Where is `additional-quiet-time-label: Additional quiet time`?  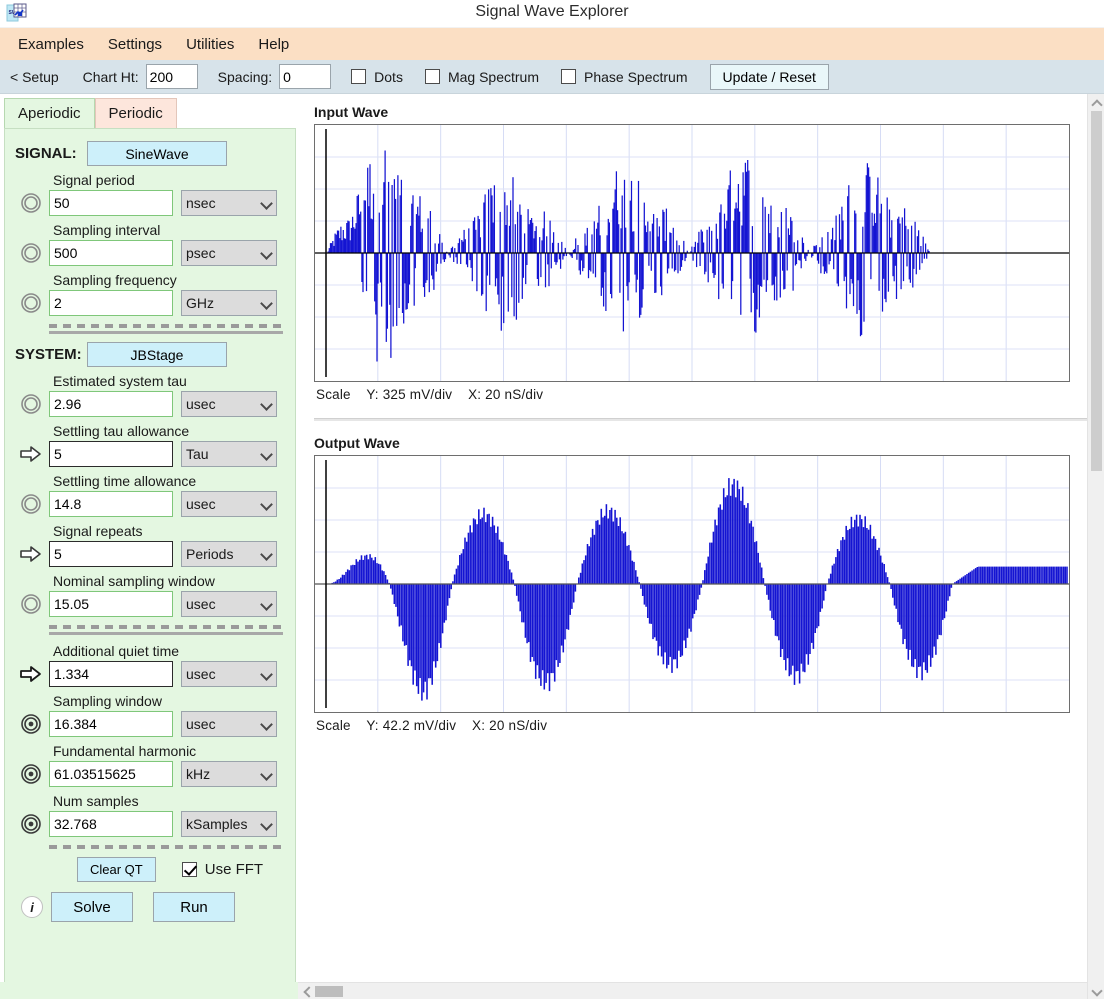
additional-quiet-time-label: Additional quiet time is located at coordinates (116, 651).